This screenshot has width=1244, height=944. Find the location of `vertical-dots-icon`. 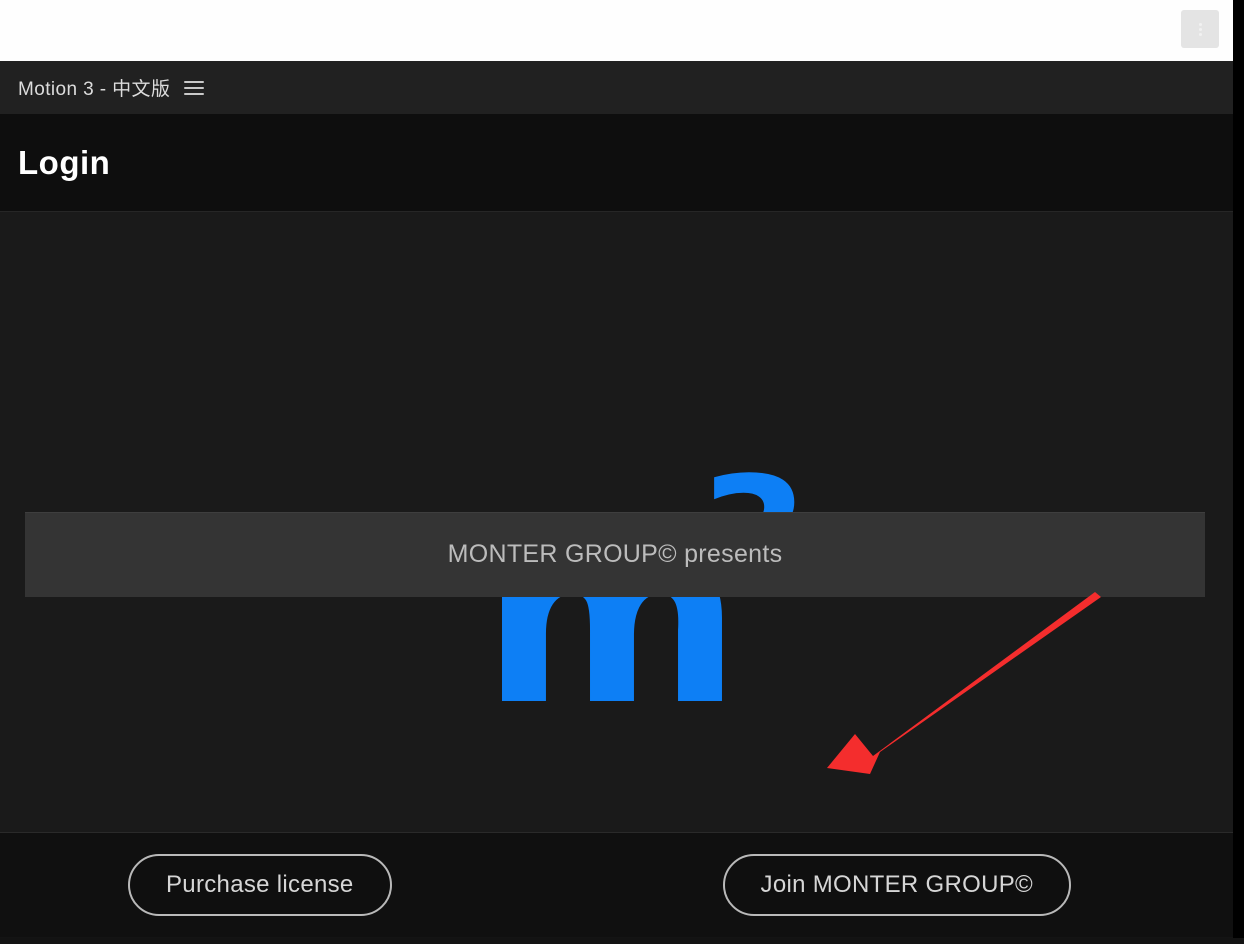

vertical-dots-icon is located at coordinates (1200, 29).